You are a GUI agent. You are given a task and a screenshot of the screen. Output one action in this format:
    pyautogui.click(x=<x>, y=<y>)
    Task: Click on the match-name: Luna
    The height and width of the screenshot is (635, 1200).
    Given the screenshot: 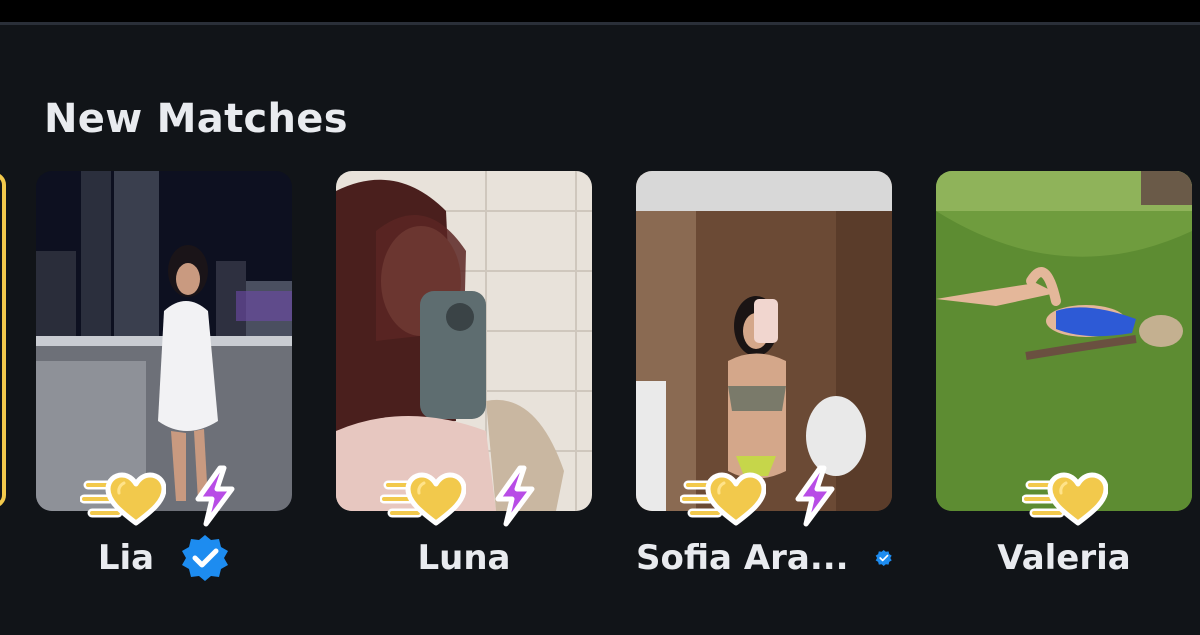 What is the action you would take?
    pyautogui.click(x=464, y=558)
    